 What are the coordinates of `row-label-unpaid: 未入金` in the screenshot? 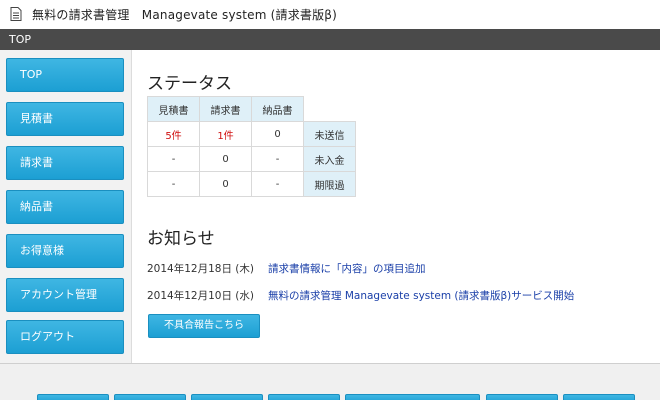 It's located at (329, 159).